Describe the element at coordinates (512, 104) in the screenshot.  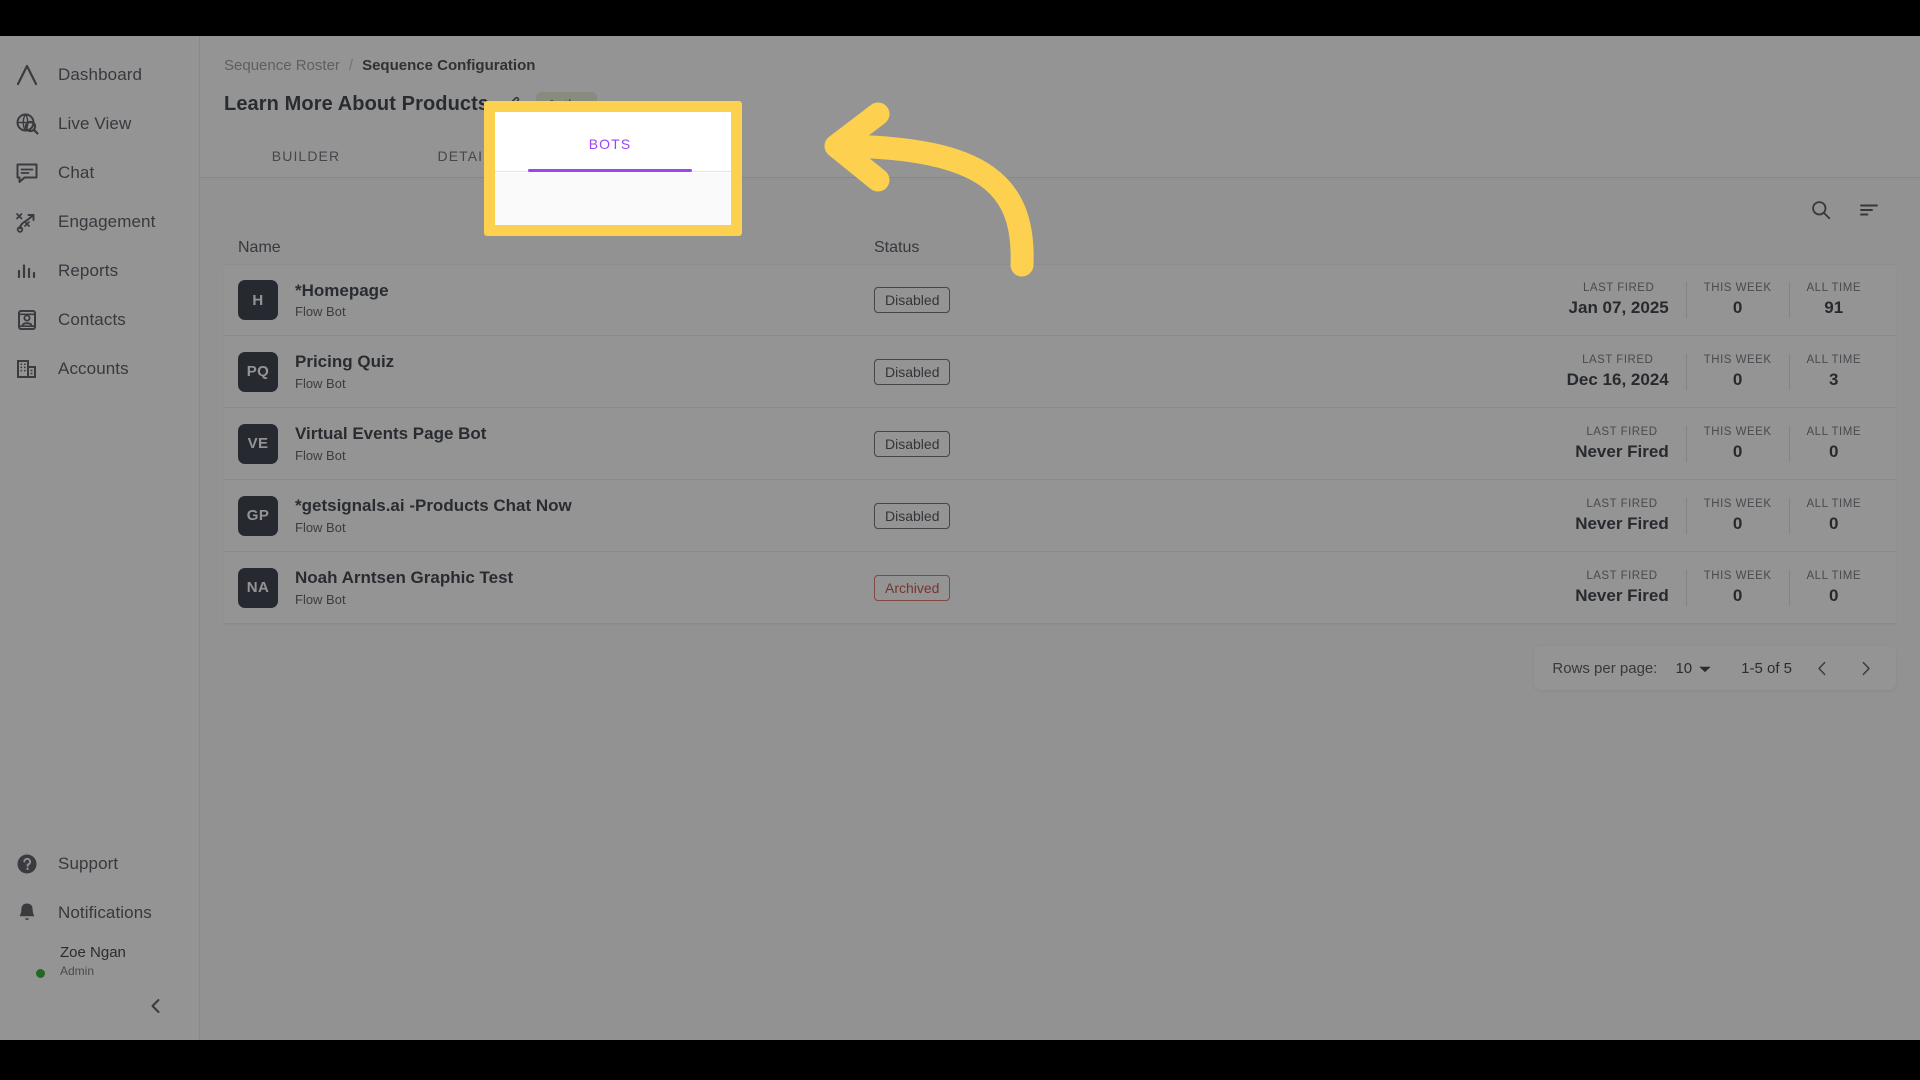
I see `pencil-icon` at that location.